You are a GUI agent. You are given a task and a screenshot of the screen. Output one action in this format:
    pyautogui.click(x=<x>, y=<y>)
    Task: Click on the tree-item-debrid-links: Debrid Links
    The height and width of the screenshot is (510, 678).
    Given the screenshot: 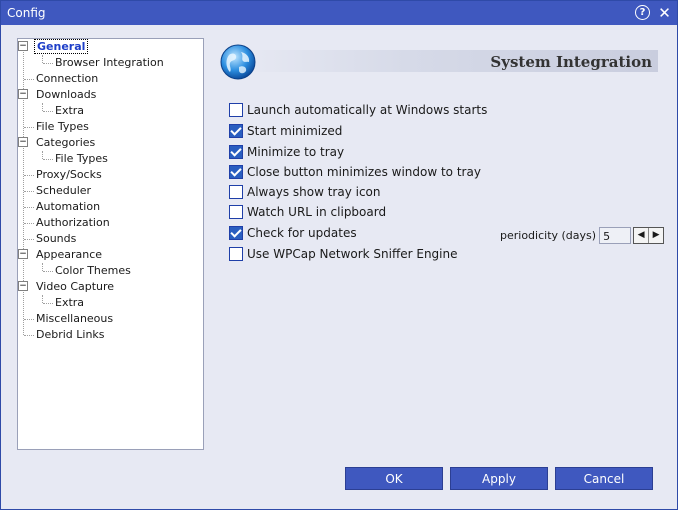 What is the action you would take?
    pyautogui.click(x=70, y=335)
    